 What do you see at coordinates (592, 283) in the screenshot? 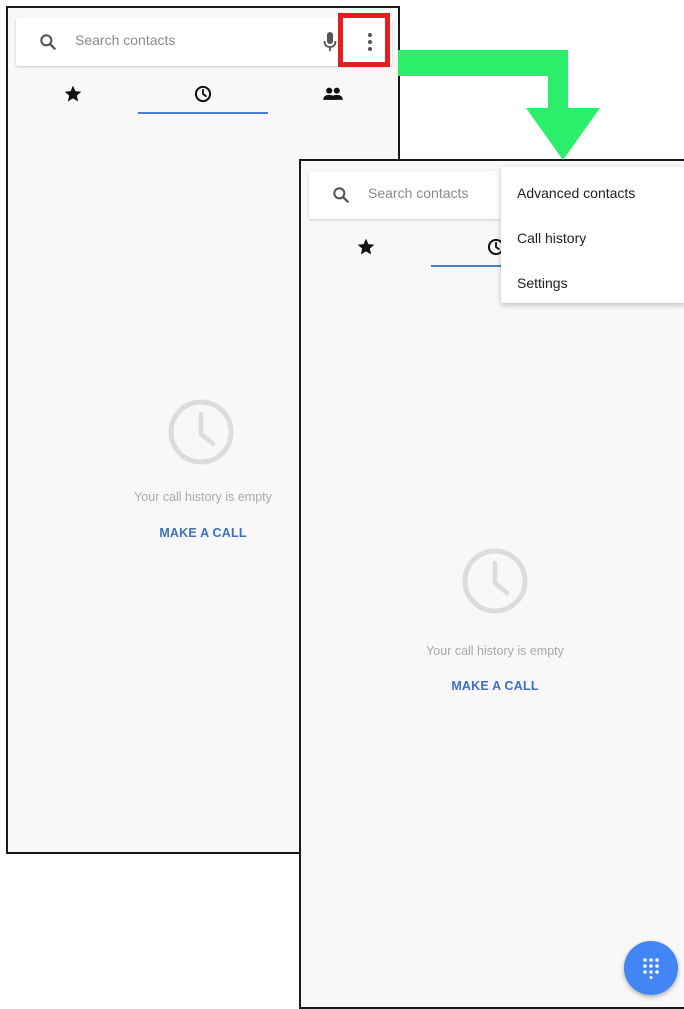
I see `menu-item-settings: Settings` at bounding box center [592, 283].